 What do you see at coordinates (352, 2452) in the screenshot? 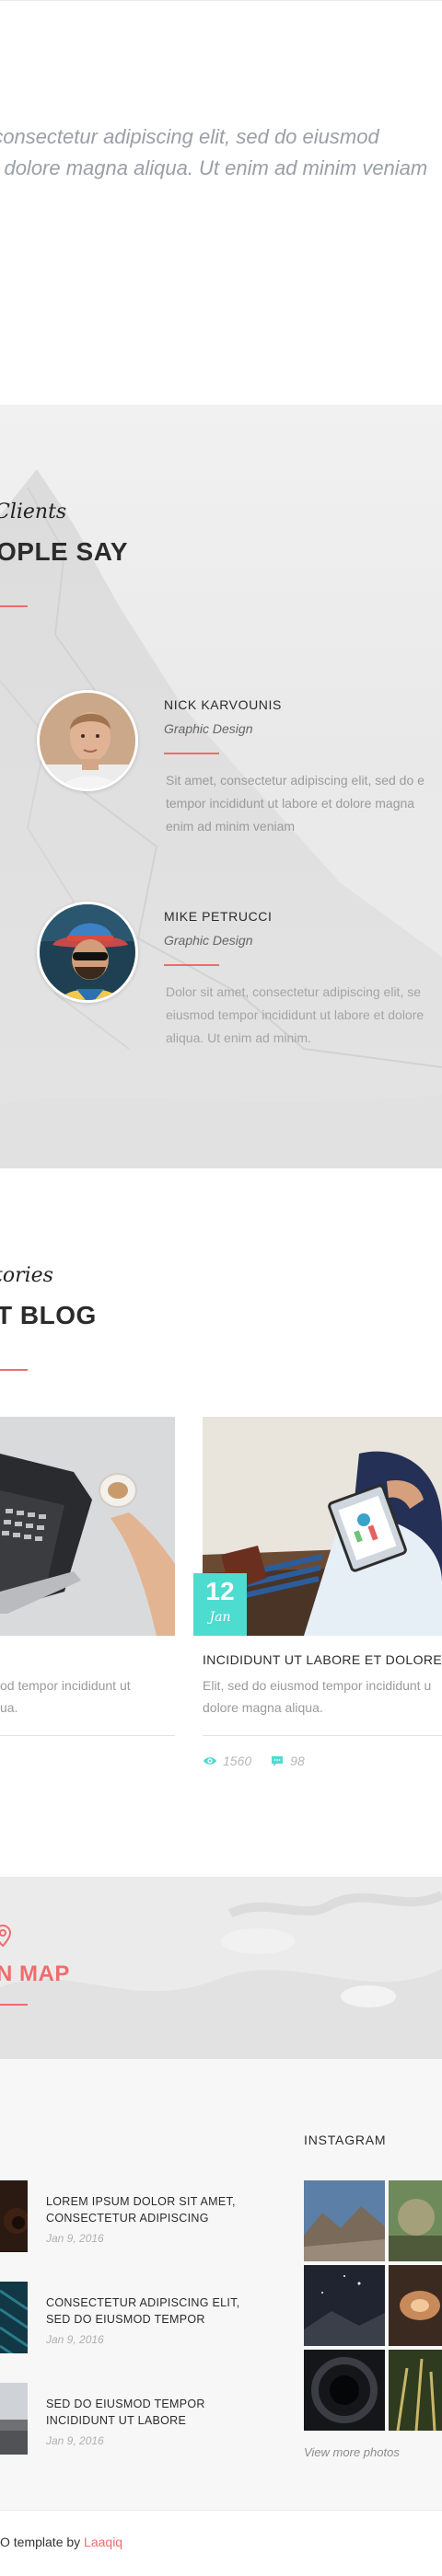
I see `view-more-photos-link: View more photos` at bounding box center [352, 2452].